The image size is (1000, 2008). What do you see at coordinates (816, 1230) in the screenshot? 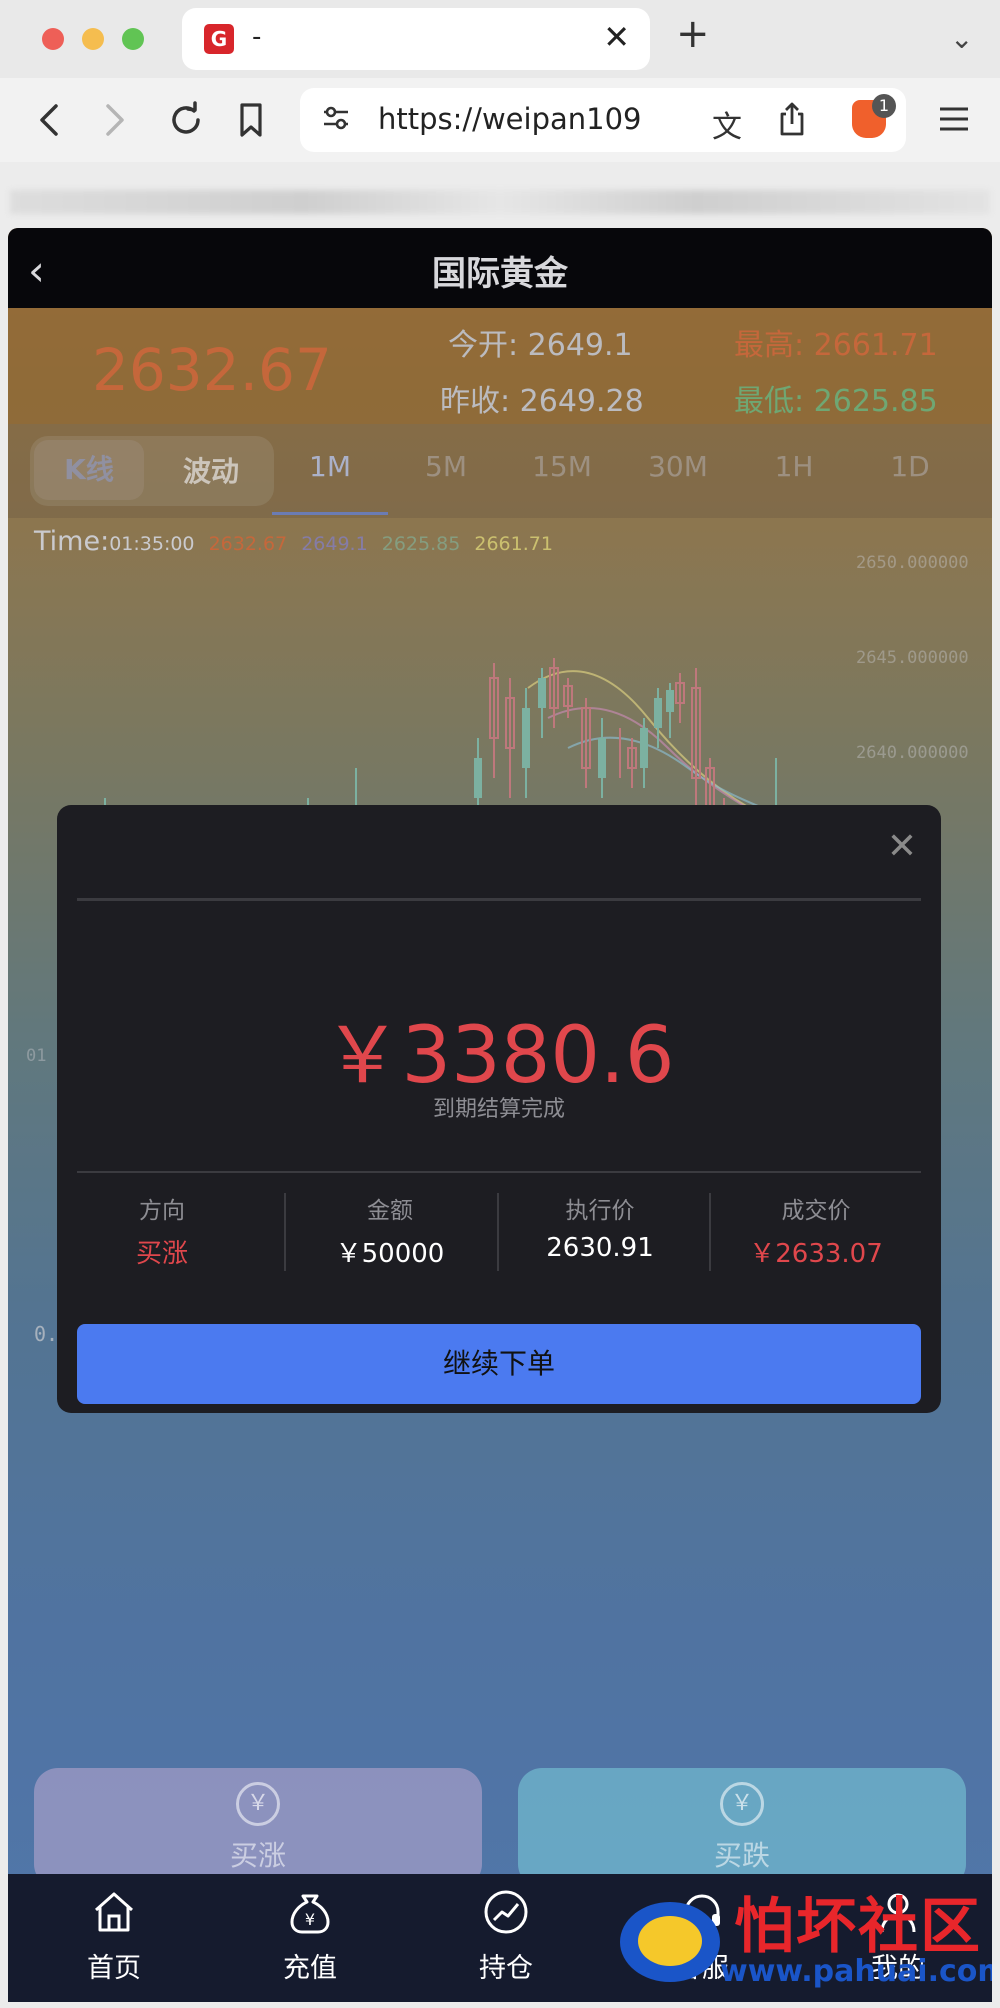
I see `deal-price-cell: 成交价 ￥2633.07` at bounding box center [816, 1230].